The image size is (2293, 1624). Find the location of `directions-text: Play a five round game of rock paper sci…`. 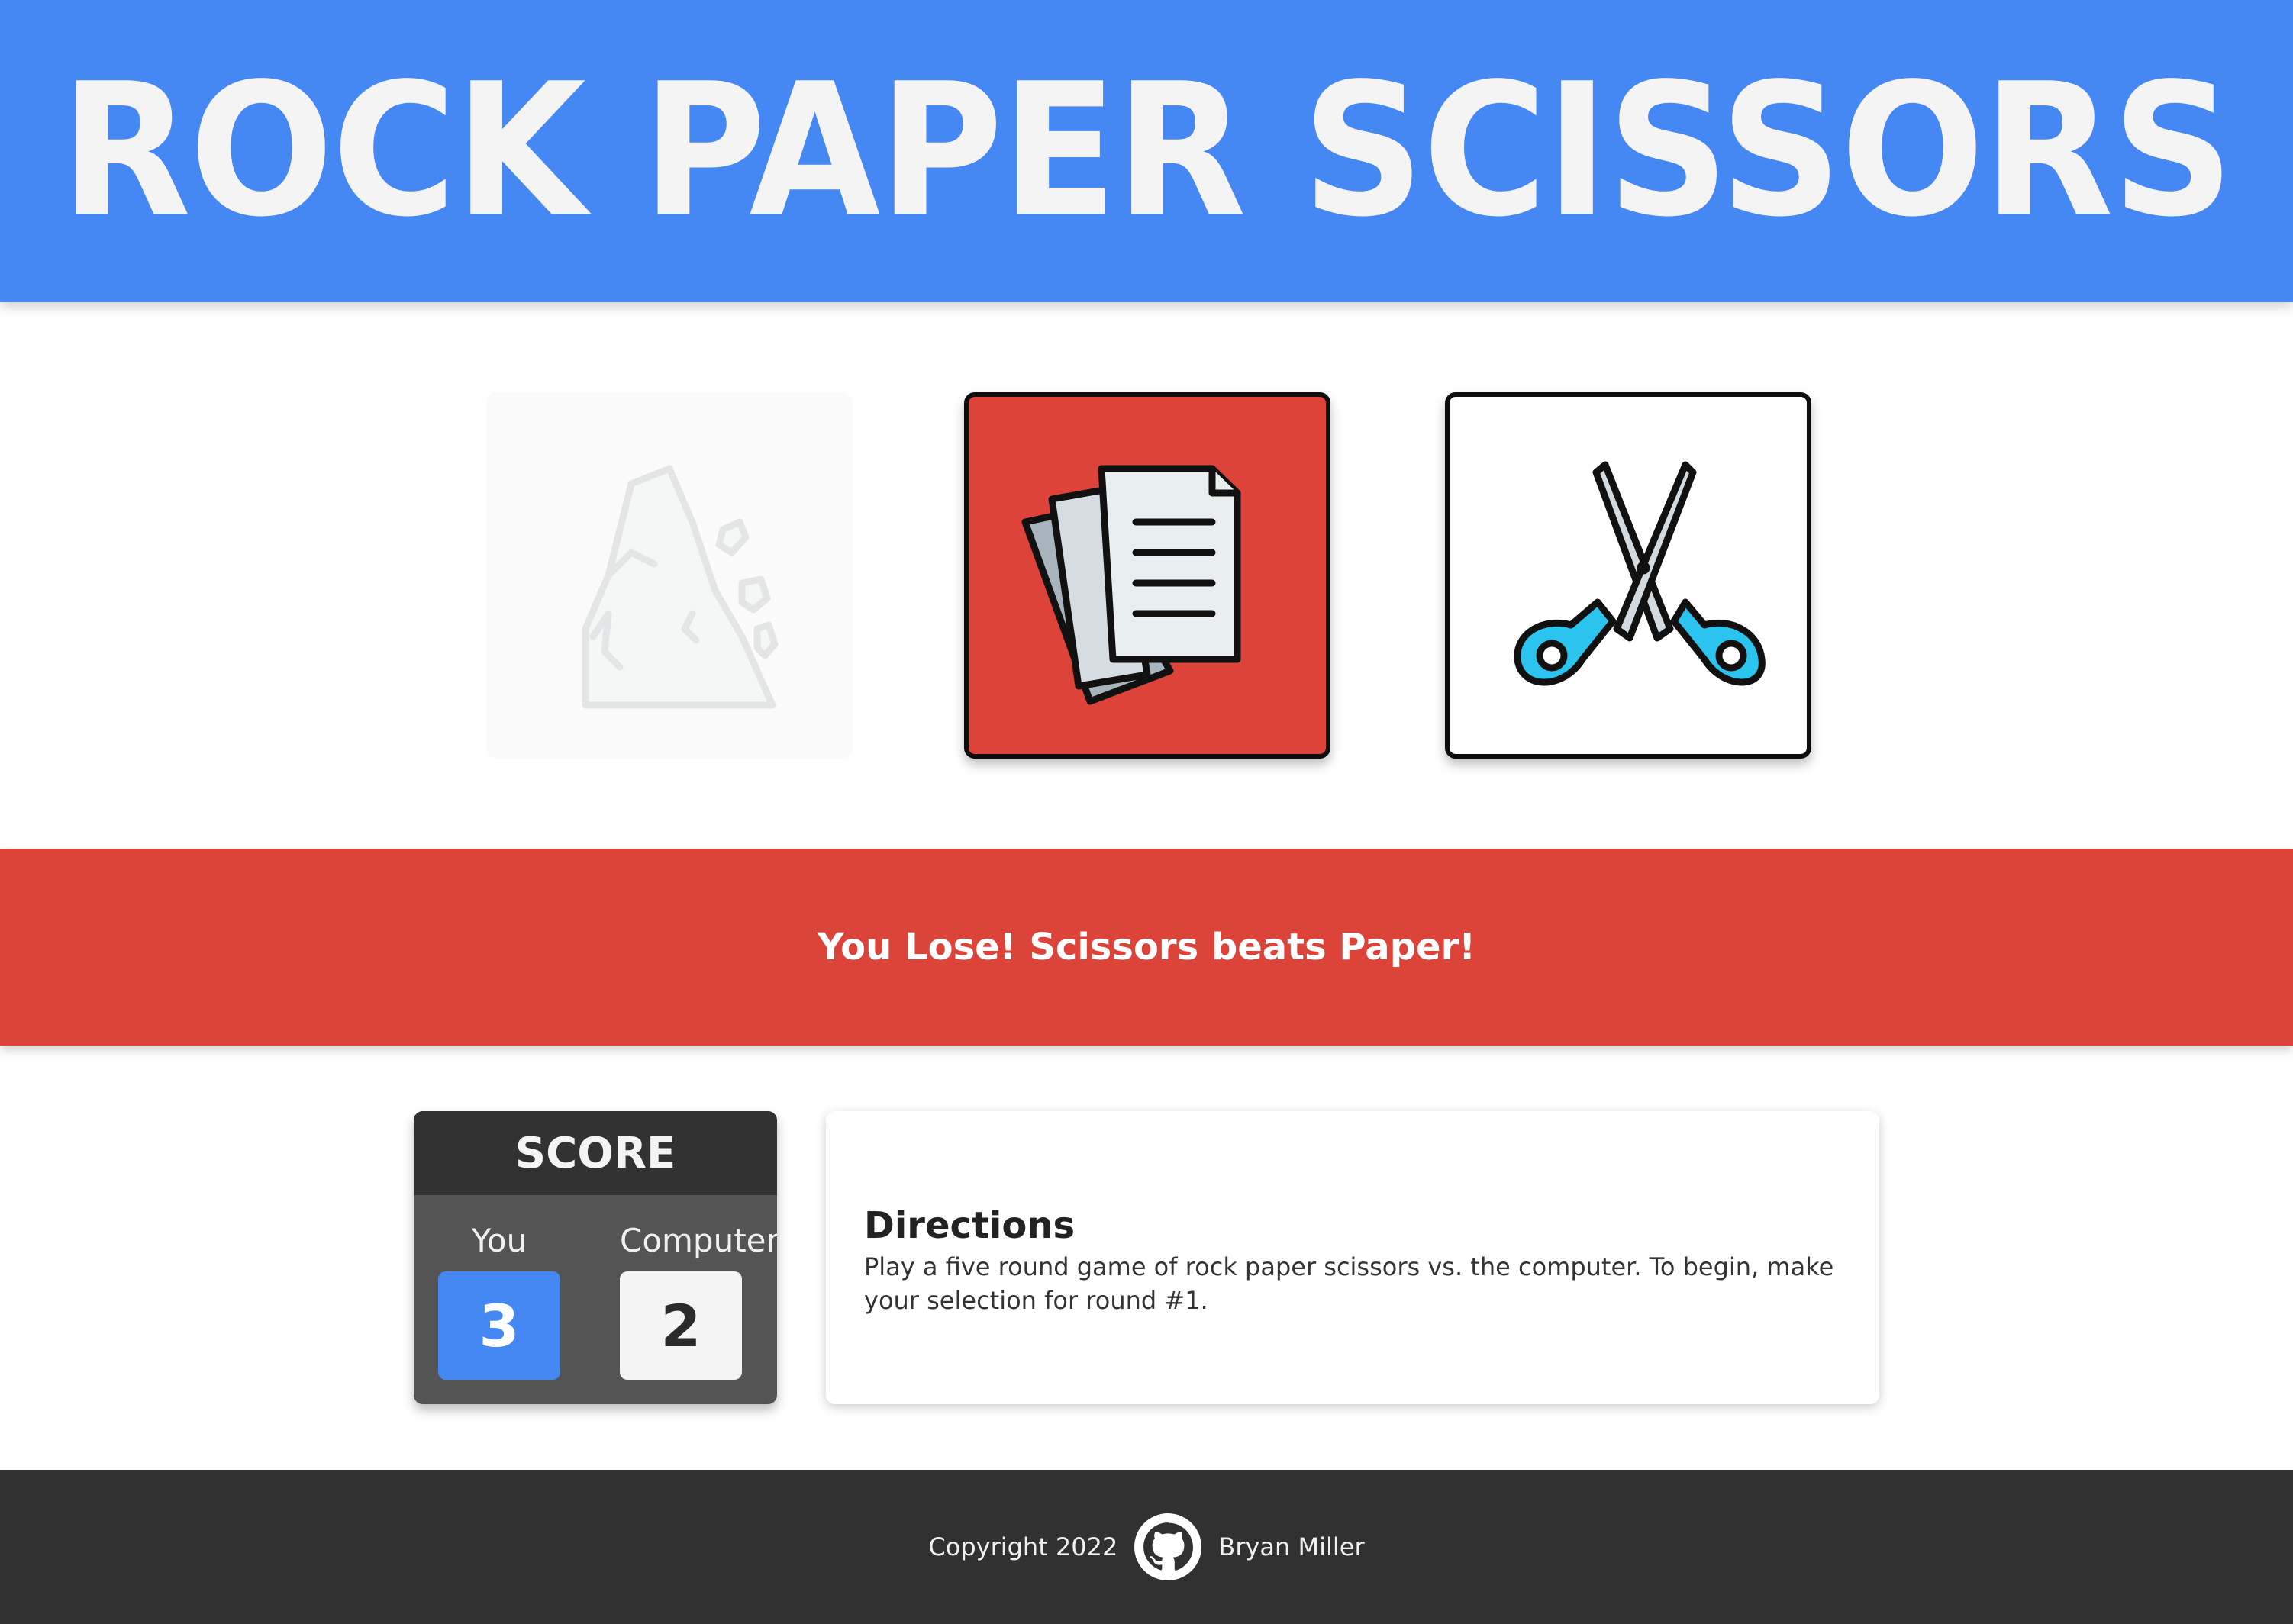

directions-text: Play a five round game of rock paper sci… is located at coordinates (1349, 1283).